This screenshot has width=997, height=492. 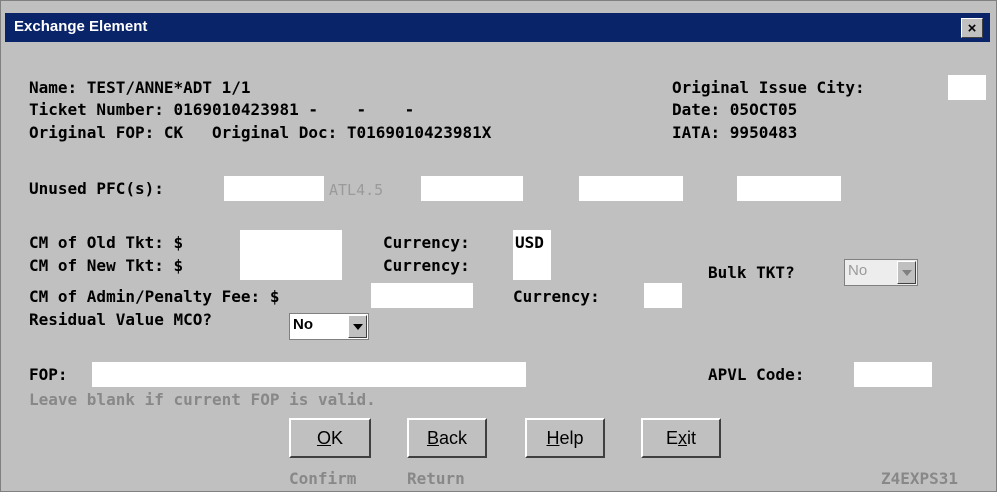 What do you see at coordinates (426, 242) in the screenshot?
I see `currency-label-1: Currency:` at bounding box center [426, 242].